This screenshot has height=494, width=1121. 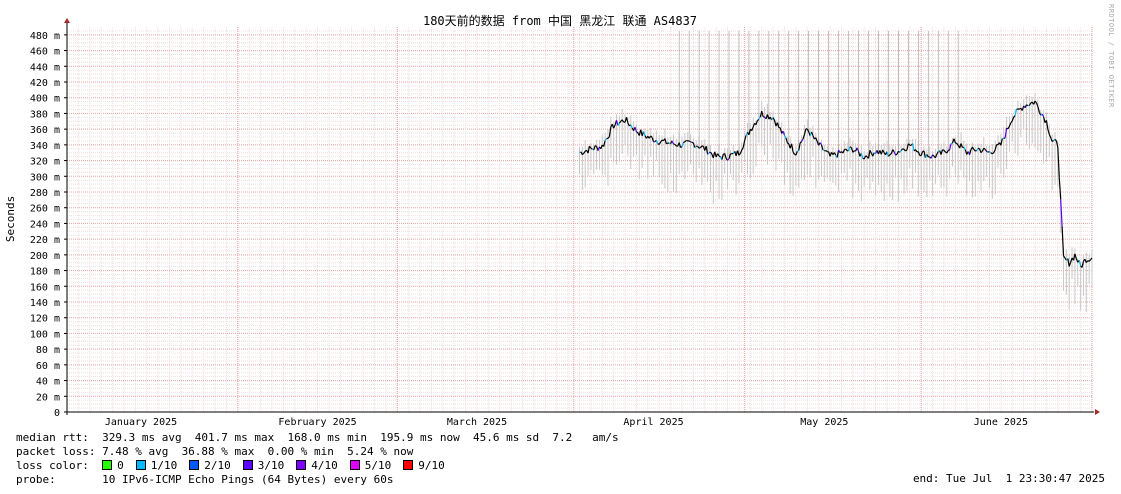 I want to click on y-tick-label: 380 m, so click(x=45, y=114).